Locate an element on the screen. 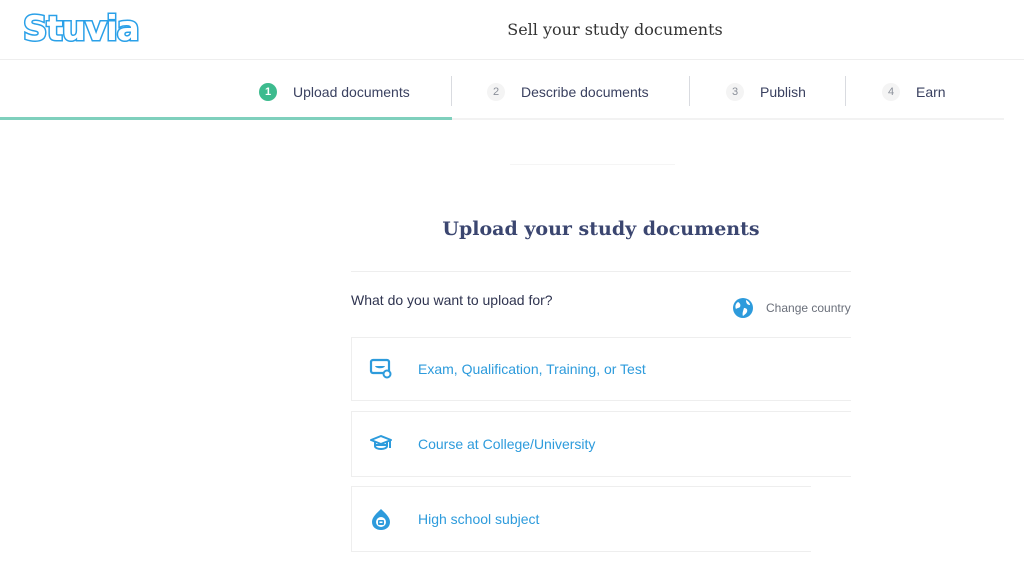  globe-icon is located at coordinates (743, 308).